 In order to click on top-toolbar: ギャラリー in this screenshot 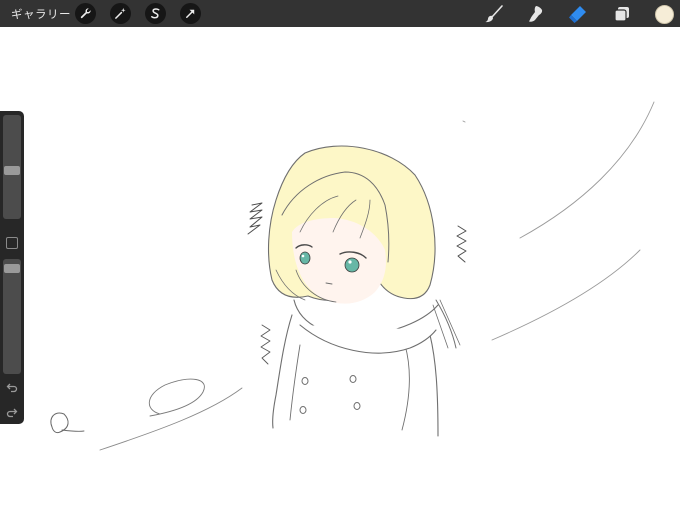, I will do `click(340, 13)`.